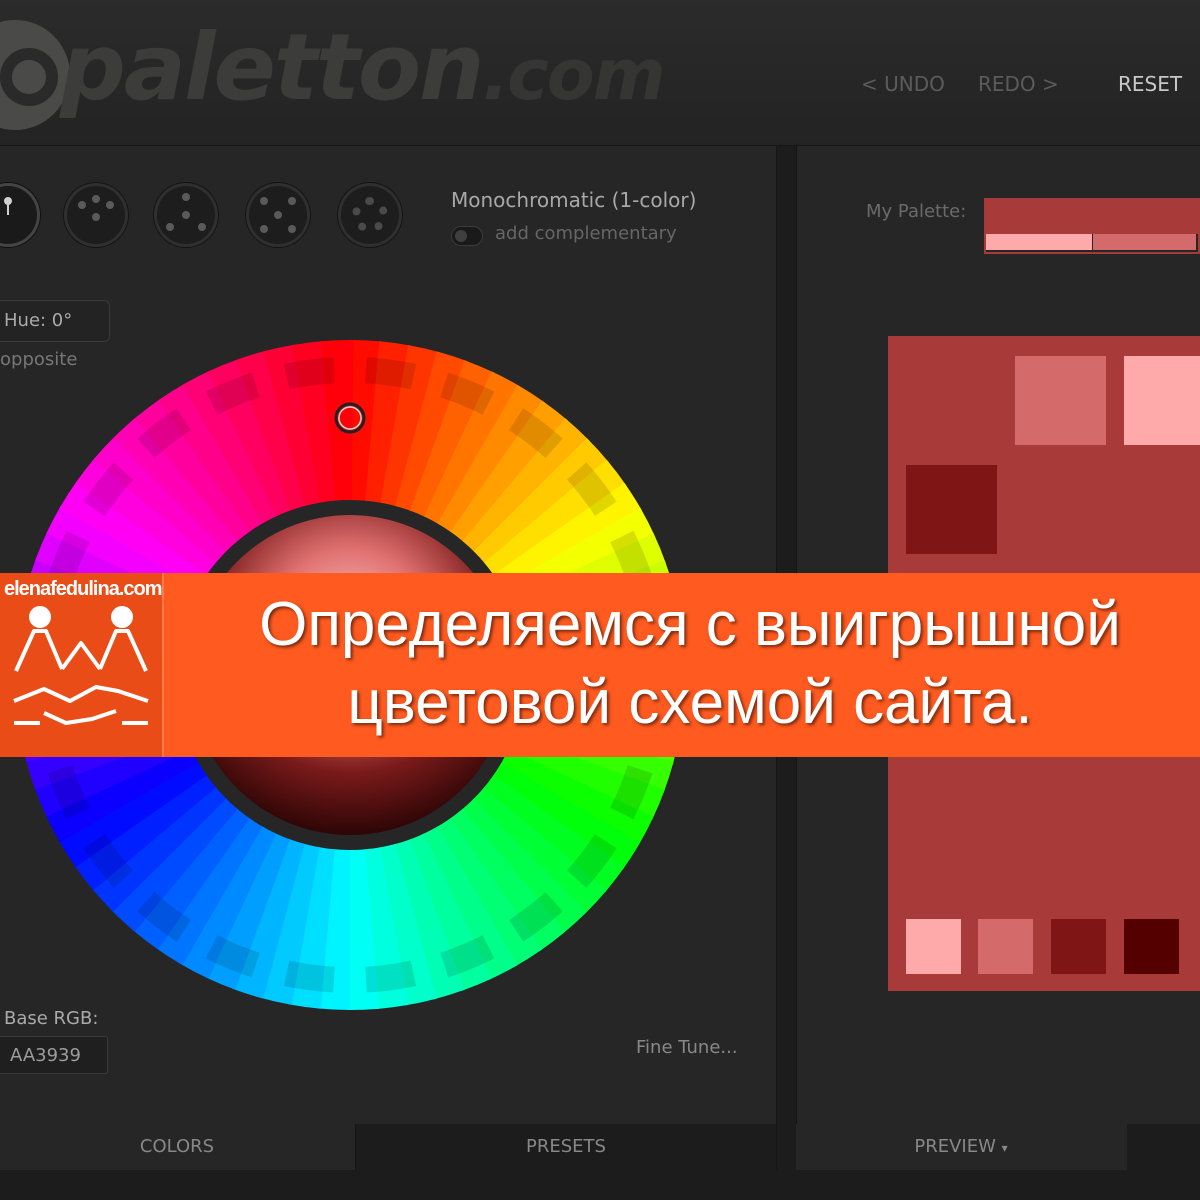  I want to click on reset-button: RESET, so click(1150, 84).